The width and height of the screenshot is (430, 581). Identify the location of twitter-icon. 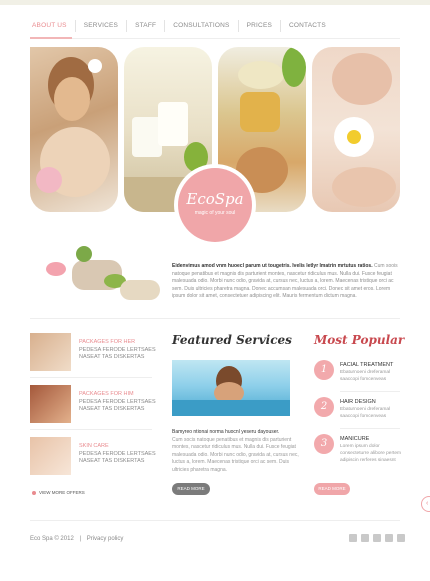
(377, 538).